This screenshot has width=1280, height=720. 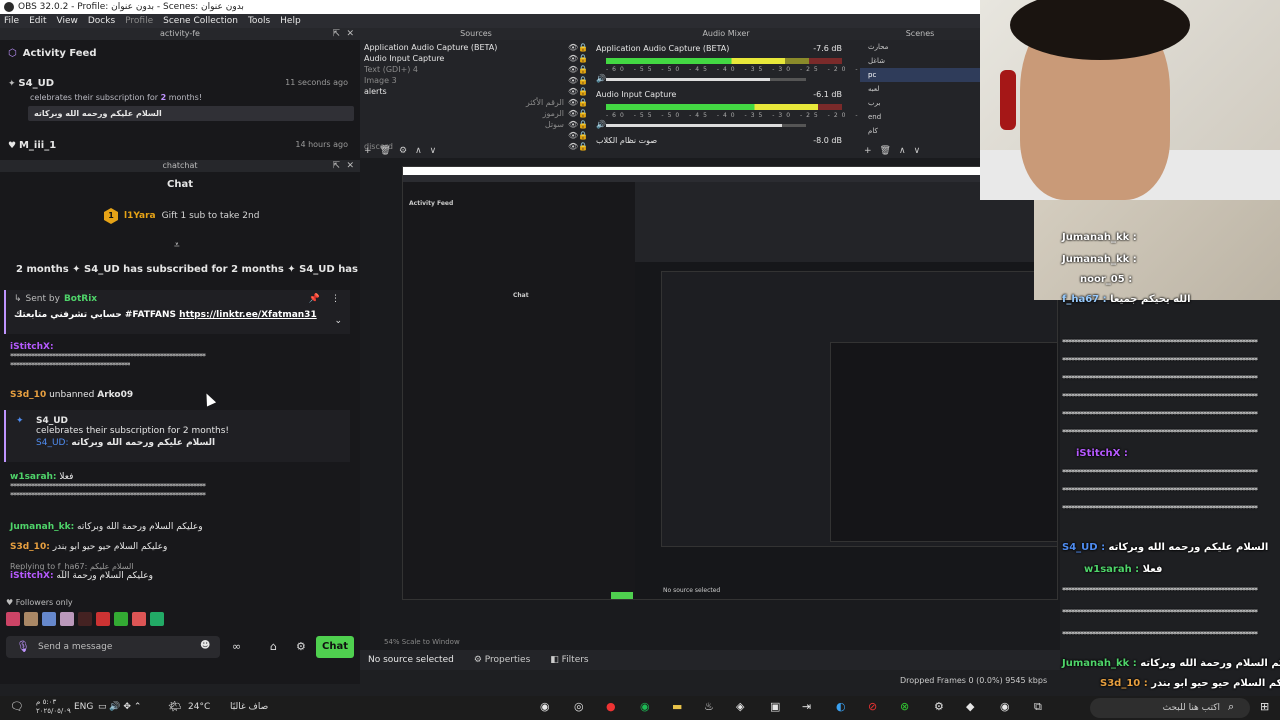 What do you see at coordinates (920, 61) in the screenshot?
I see `scene-item: شاغل` at bounding box center [920, 61].